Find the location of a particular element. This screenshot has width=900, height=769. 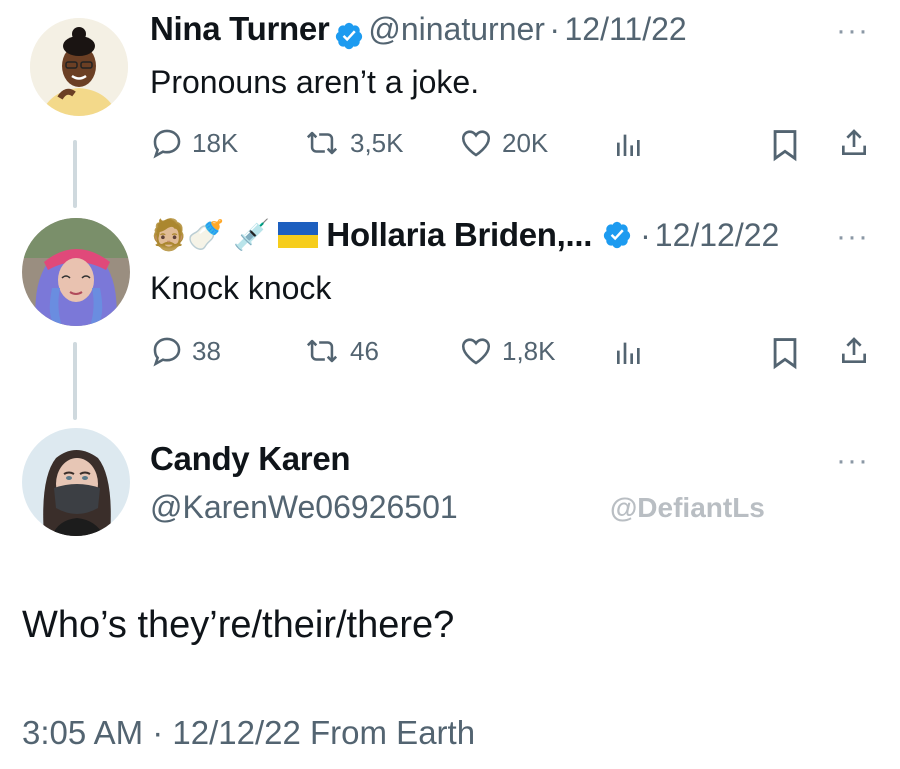

avatar-candy-karen is located at coordinates (76, 482).